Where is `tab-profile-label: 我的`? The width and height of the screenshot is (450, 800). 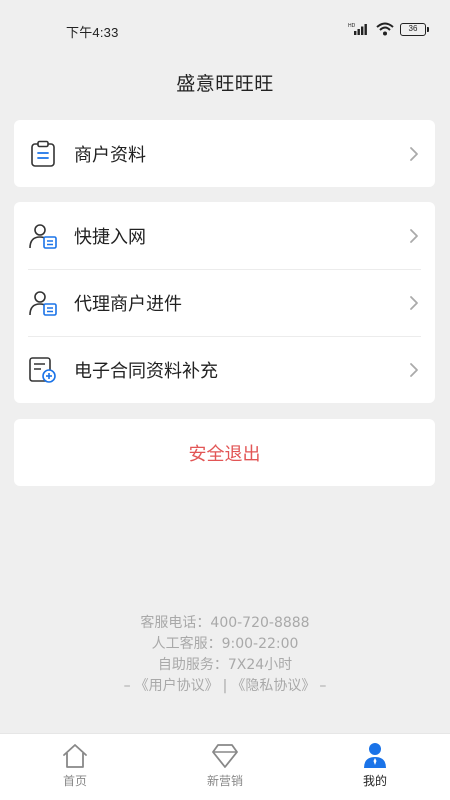
tab-profile-label: 我的 is located at coordinates (374, 781).